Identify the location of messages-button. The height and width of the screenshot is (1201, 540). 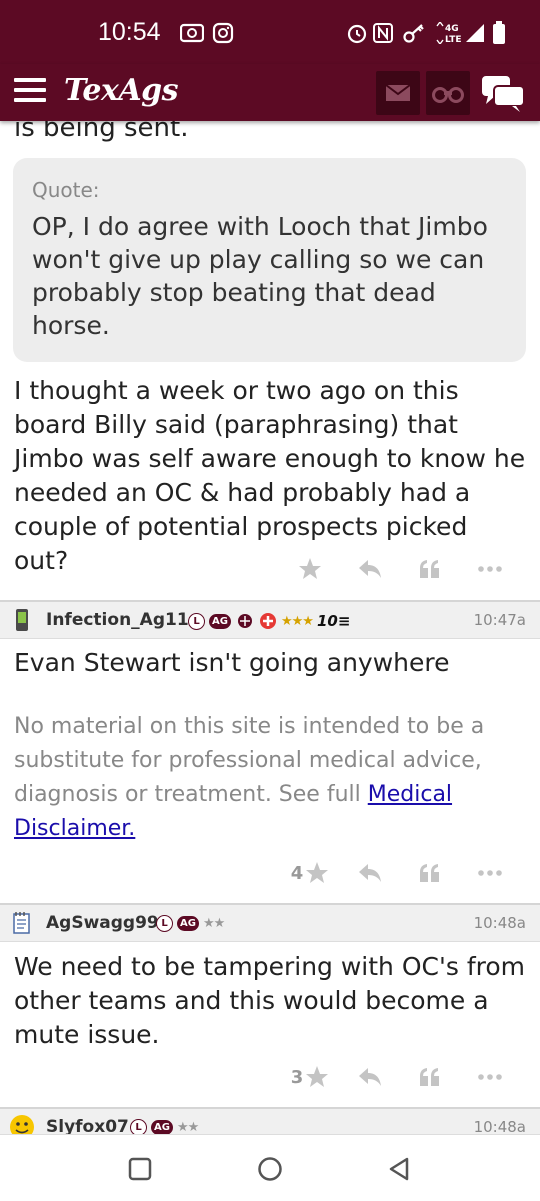
(398, 93).